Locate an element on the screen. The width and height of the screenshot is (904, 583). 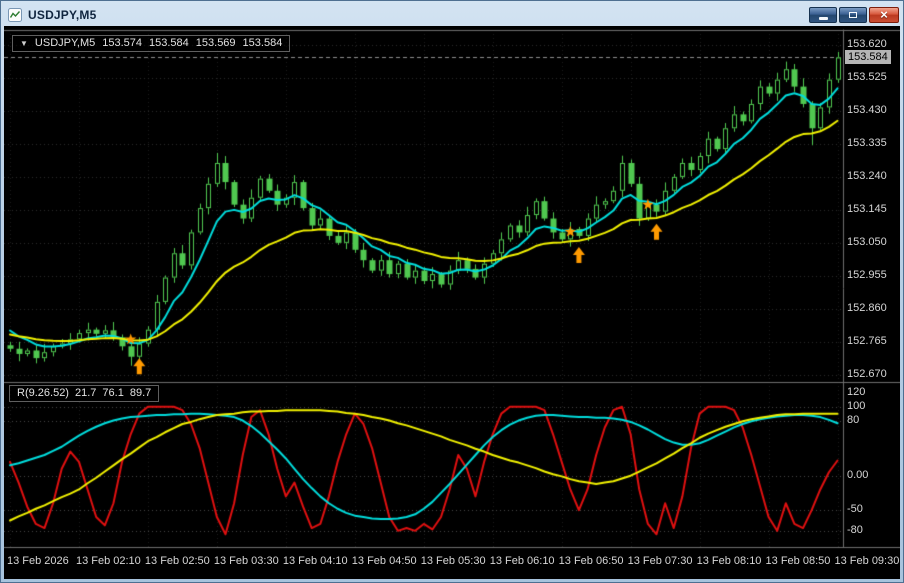
window-title: USDJPY,M5 is located at coordinates (62, 15).